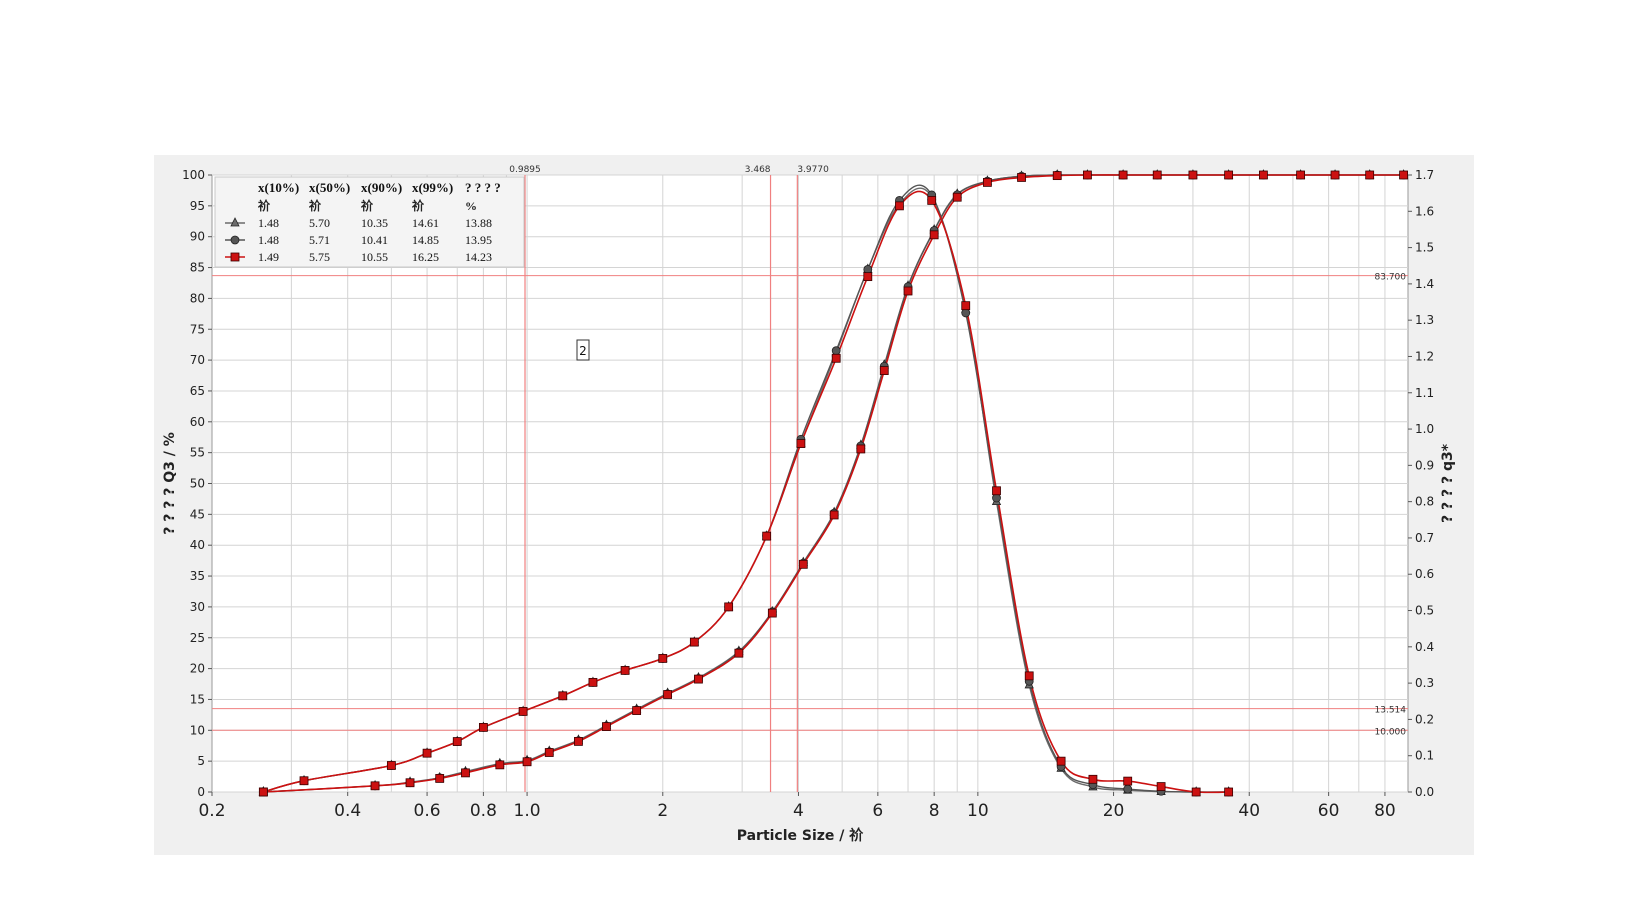  Describe the element at coordinates (1424, 356) in the screenshot. I see `y-right-tick-label: 1.2` at that location.